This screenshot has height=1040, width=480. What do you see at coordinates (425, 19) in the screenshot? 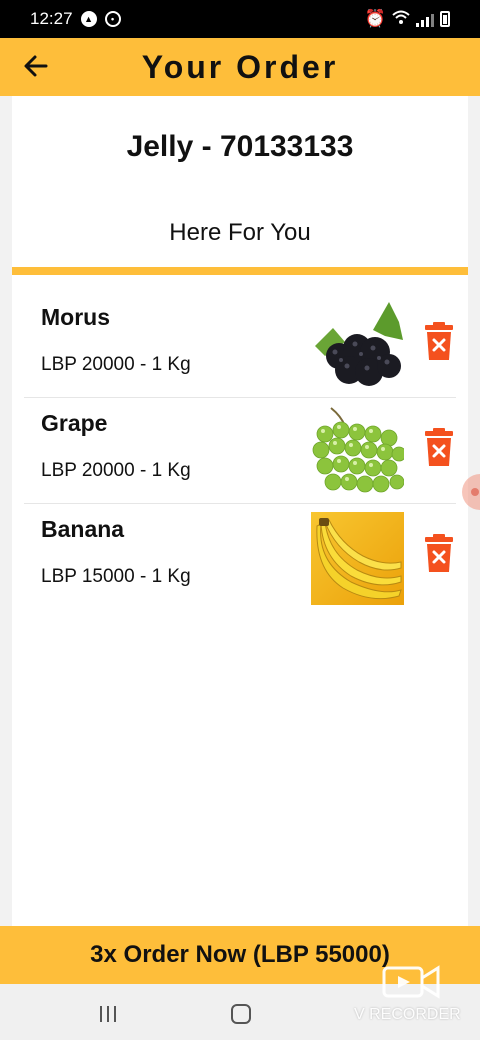
I see `signal-icon` at bounding box center [425, 19].